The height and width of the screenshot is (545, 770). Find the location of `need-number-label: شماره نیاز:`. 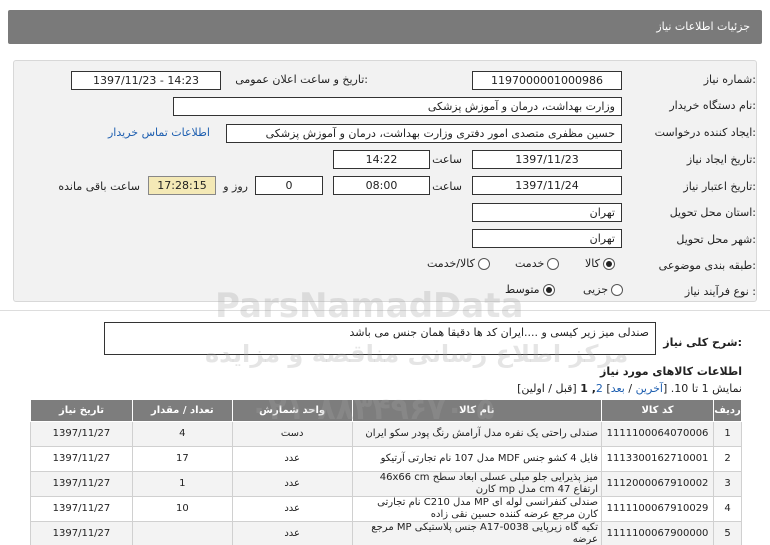

need-number-label: شماره نیاز: is located at coordinates (729, 79).